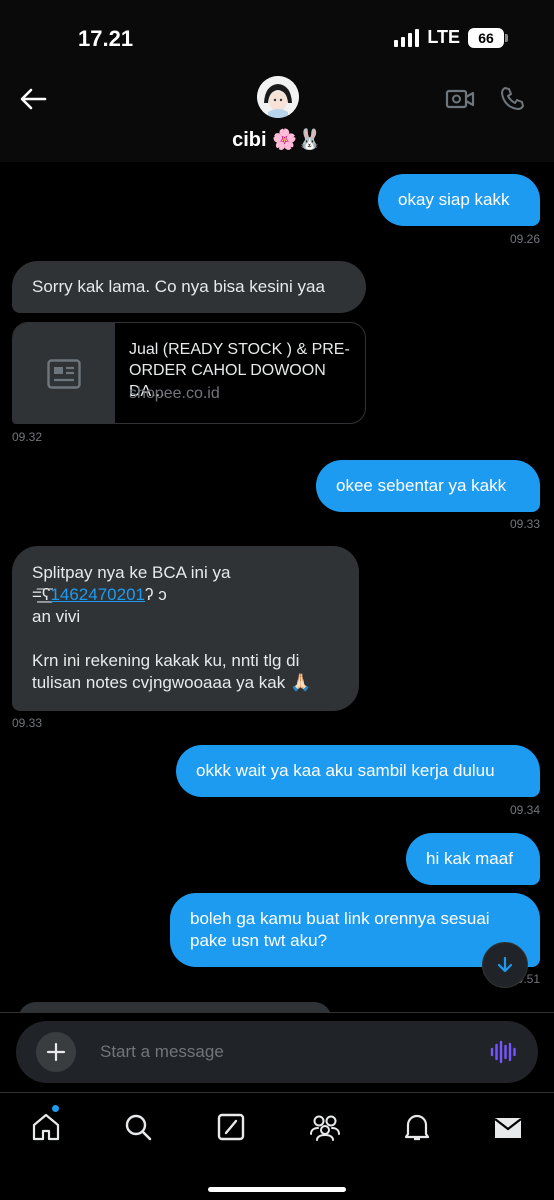  I want to click on compose-box, so click(277, 1052).